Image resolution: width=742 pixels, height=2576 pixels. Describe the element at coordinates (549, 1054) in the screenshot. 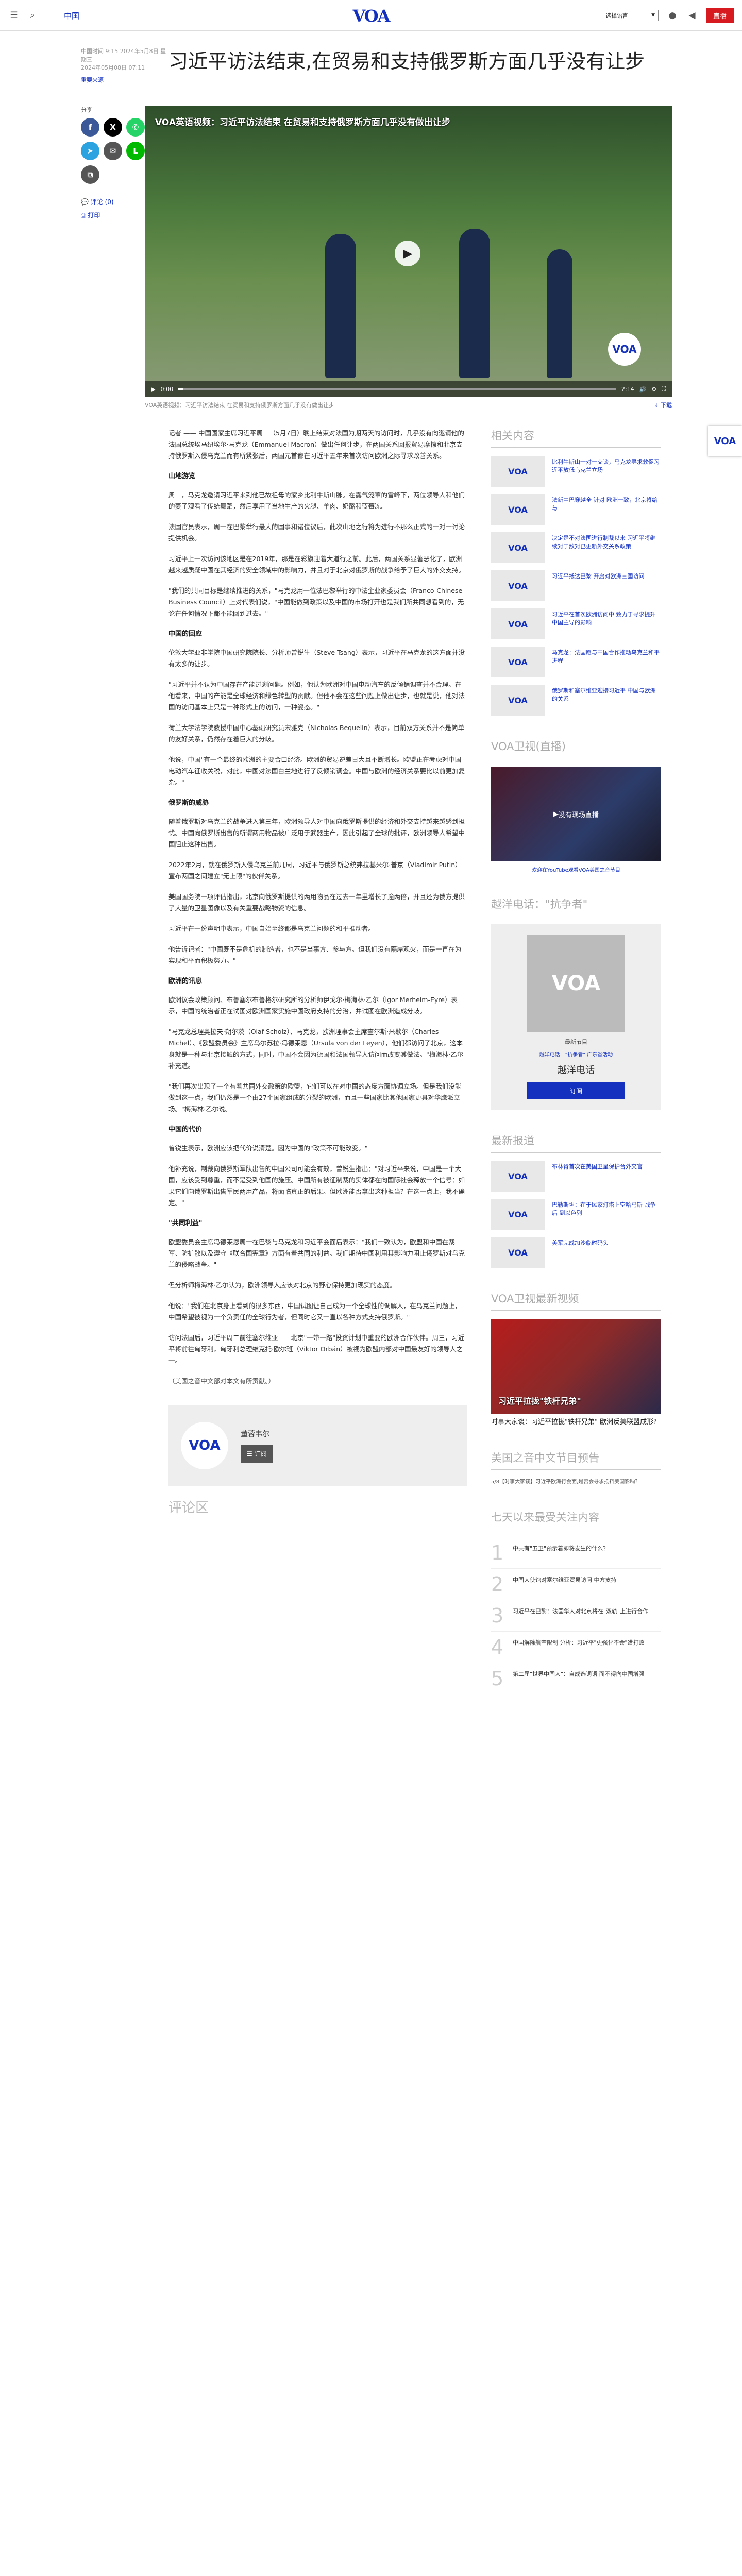

I see `program-link: 越洋电话` at that location.